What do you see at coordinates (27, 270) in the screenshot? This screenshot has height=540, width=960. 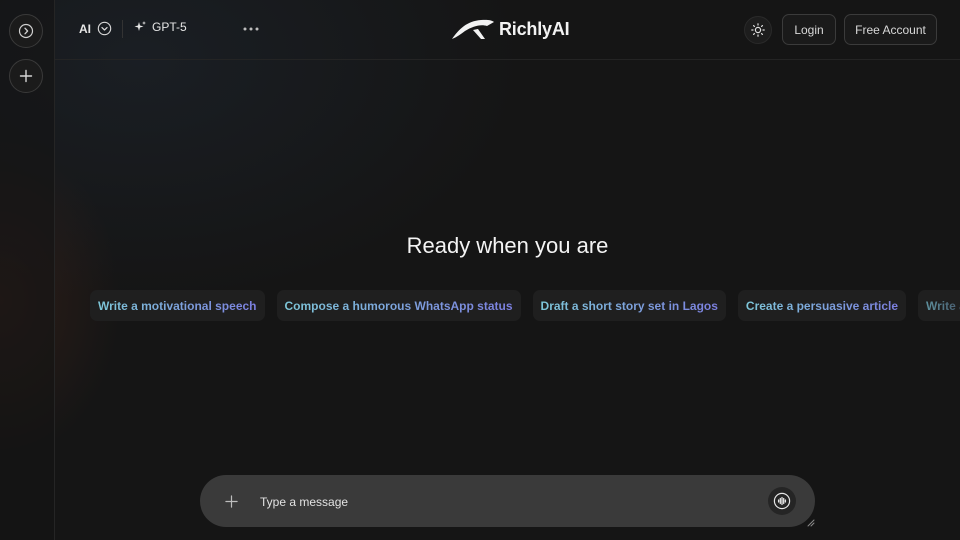 I see `sidebar-rail` at bounding box center [27, 270].